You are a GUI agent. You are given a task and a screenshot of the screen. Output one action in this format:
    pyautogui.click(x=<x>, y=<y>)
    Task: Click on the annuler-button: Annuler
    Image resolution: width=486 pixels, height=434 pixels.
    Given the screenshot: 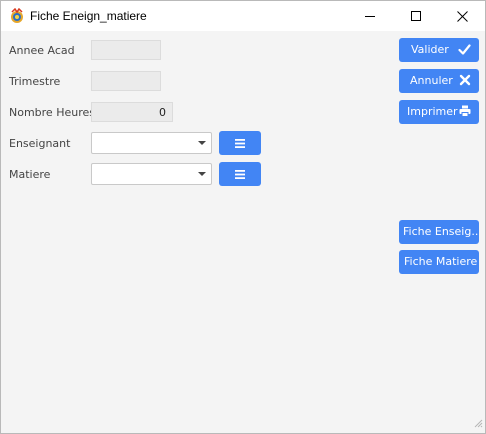 What is the action you would take?
    pyautogui.click(x=439, y=81)
    